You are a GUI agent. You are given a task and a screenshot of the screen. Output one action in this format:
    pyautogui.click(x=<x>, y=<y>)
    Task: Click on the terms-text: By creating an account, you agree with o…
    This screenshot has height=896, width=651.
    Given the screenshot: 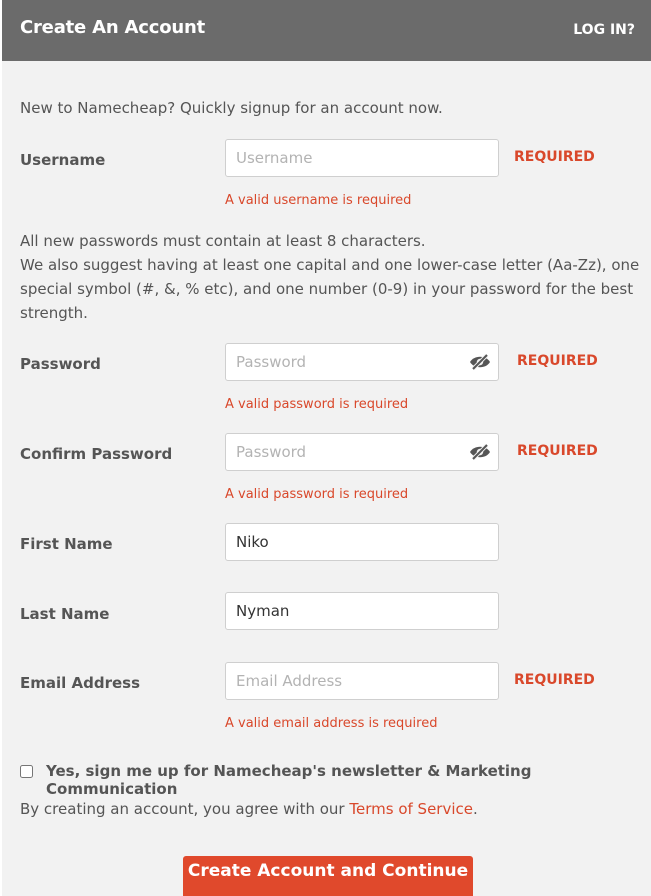 What is the action you would take?
    pyautogui.click(x=249, y=809)
    